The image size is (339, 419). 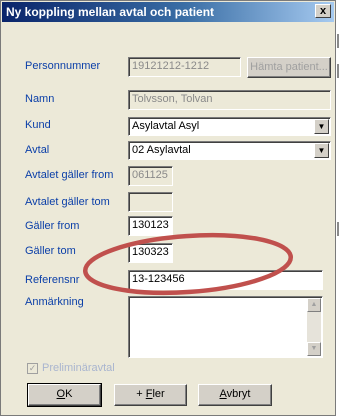 What do you see at coordinates (229, 150) in the screenshot?
I see `avtal-select: 02 Asylavtal ▼` at bounding box center [229, 150].